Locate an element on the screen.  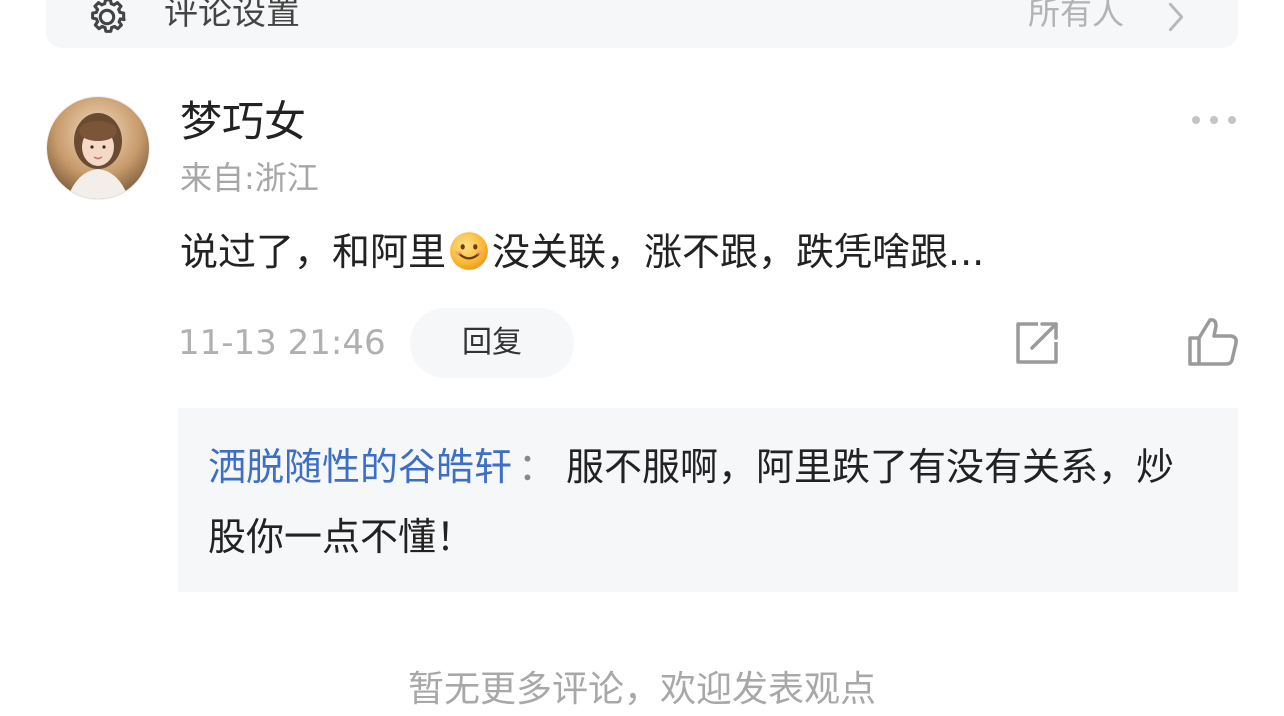
avatar is located at coordinates (98, 148).